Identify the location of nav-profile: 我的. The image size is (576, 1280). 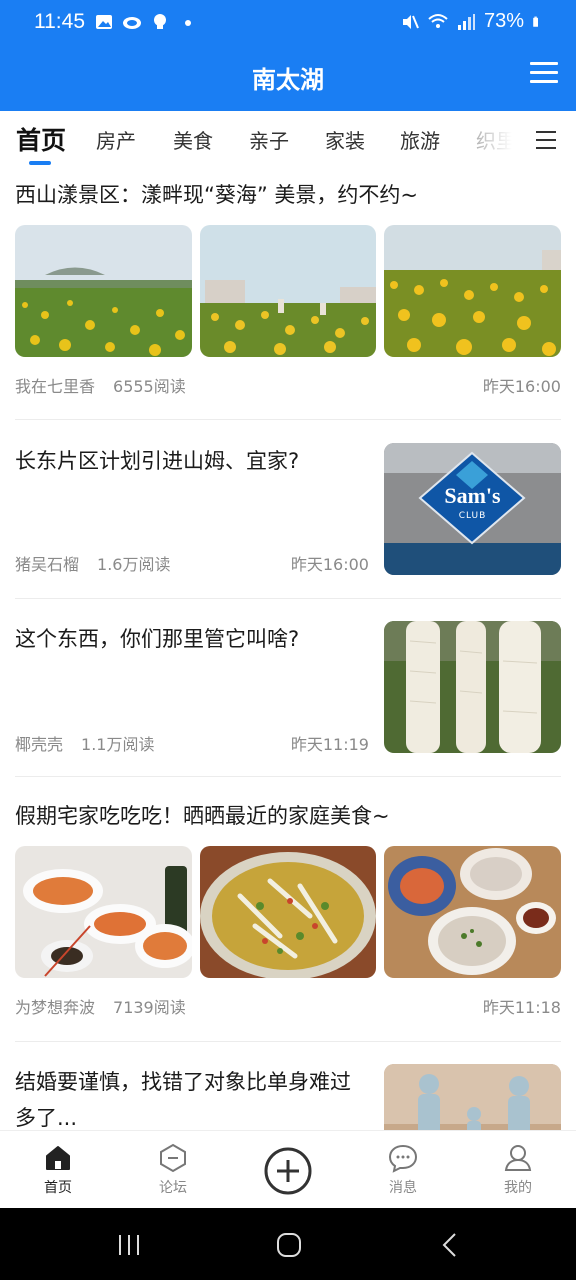
(518, 1170).